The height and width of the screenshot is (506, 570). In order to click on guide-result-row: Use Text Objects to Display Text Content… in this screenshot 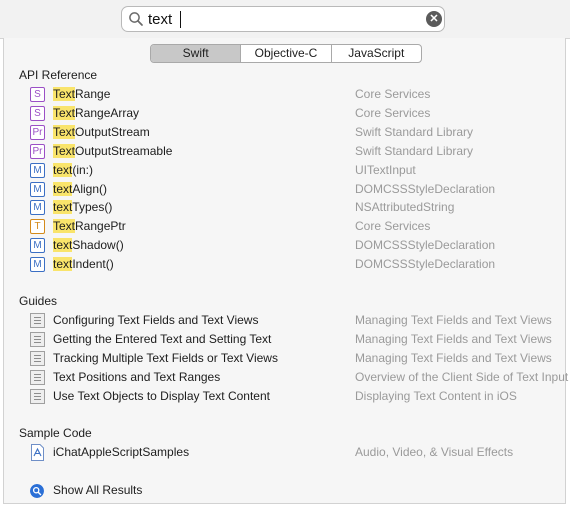, I will do `click(295, 397)`.